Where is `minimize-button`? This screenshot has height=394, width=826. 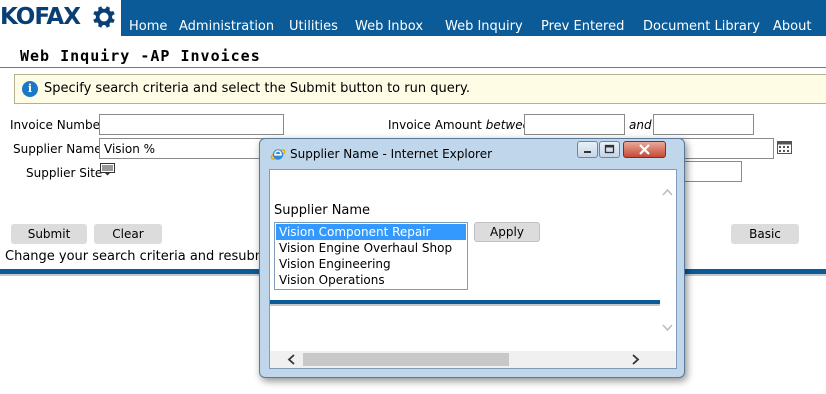
minimize-button is located at coordinates (587, 149).